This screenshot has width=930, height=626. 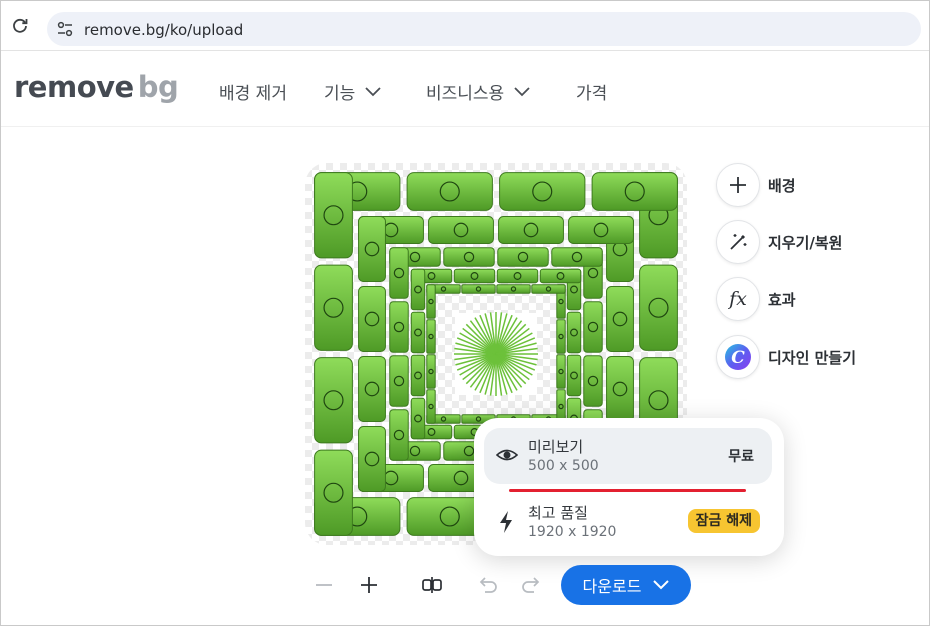 I want to click on redo-icon, so click(x=531, y=585).